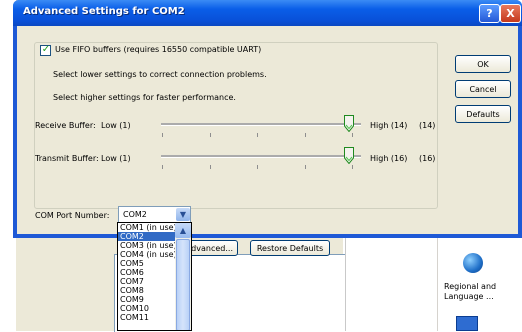 Image resolution: width=522 pixels, height=332 pixels. What do you see at coordinates (183, 214) in the screenshot?
I see `chevron-down-icon: ▼` at bounding box center [183, 214].